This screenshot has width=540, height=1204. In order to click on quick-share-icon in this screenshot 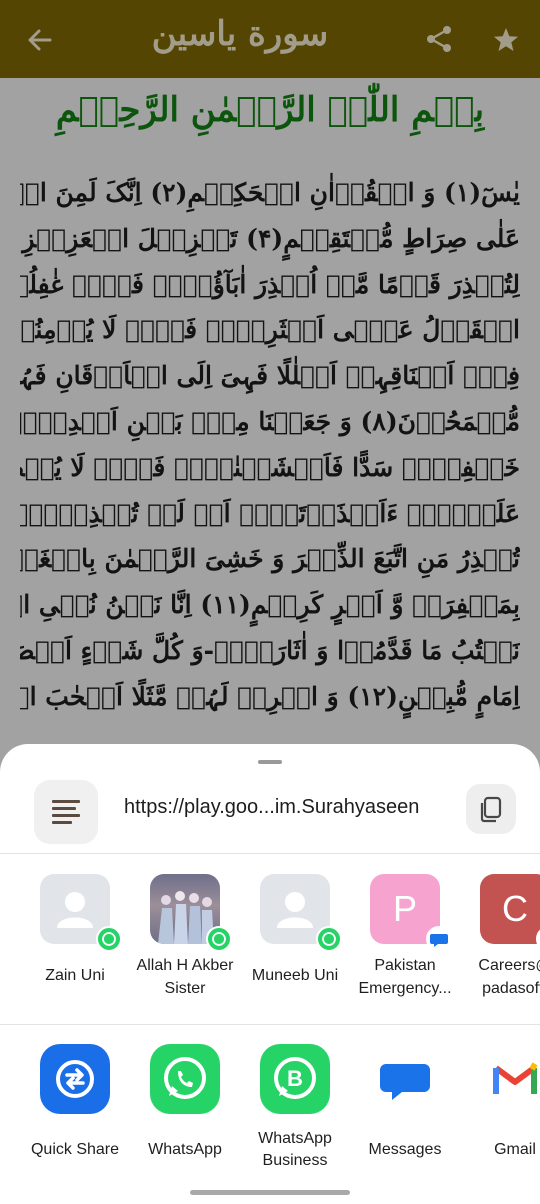, I will do `click(75, 1079)`.